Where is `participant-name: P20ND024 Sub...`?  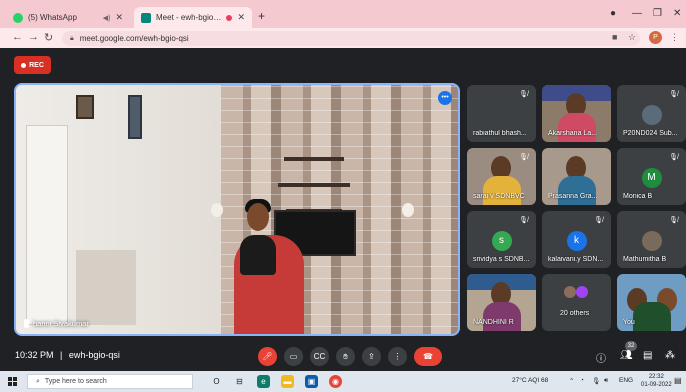
participant-name: P20ND024 Sub... is located at coordinates (650, 133).